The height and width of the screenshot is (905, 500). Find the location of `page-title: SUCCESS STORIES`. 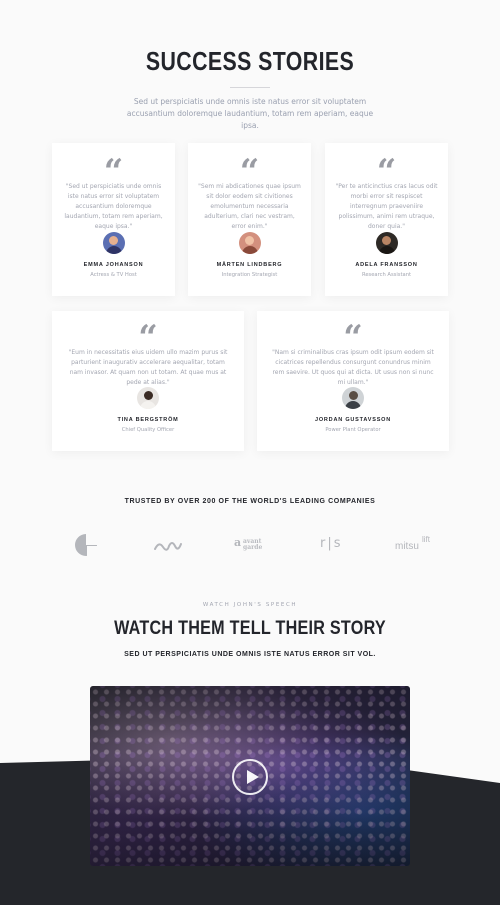

page-title: SUCCESS STORIES is located at coordinates (250, 61).